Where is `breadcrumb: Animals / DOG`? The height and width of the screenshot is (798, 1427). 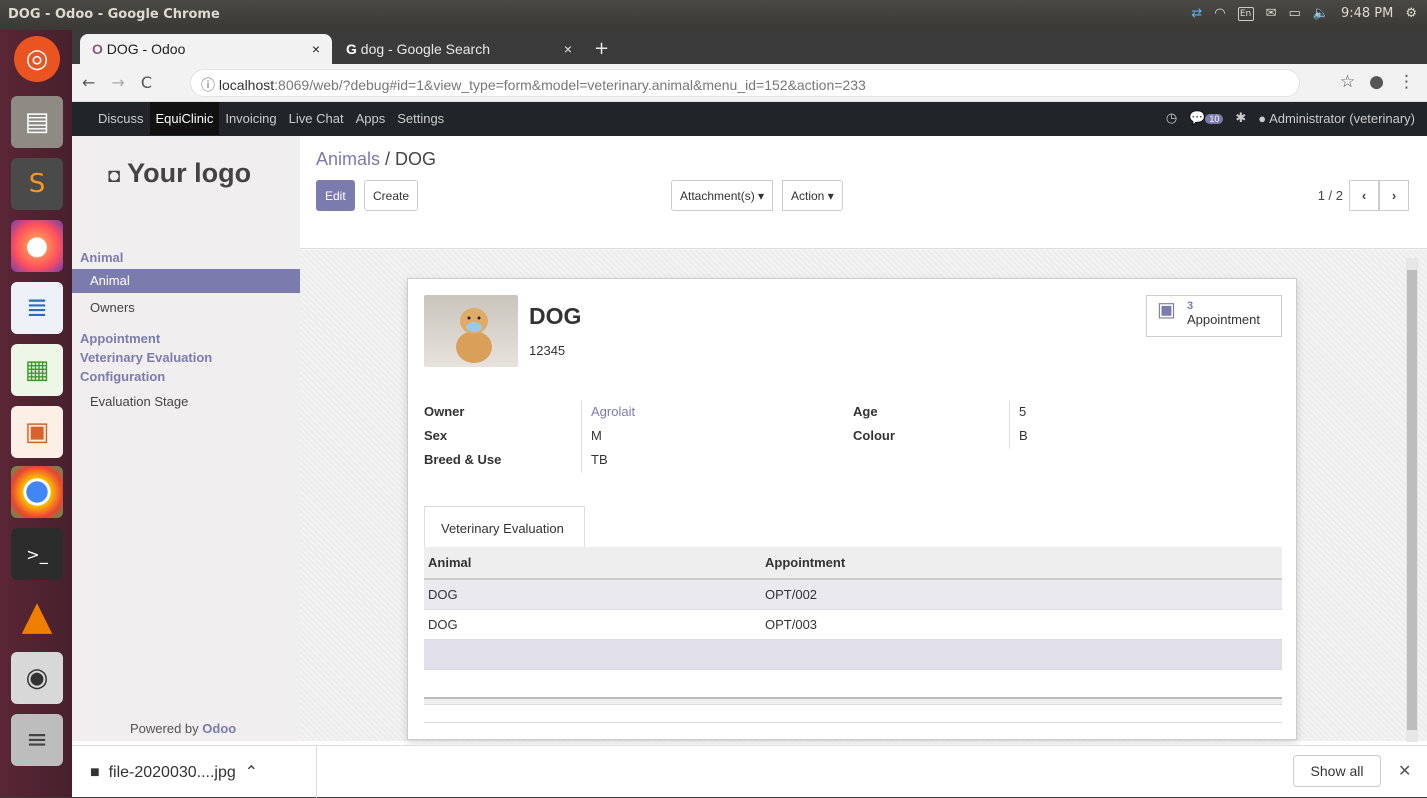 breadcrumb: Animals / DOG is located at coordinates (376, 159).